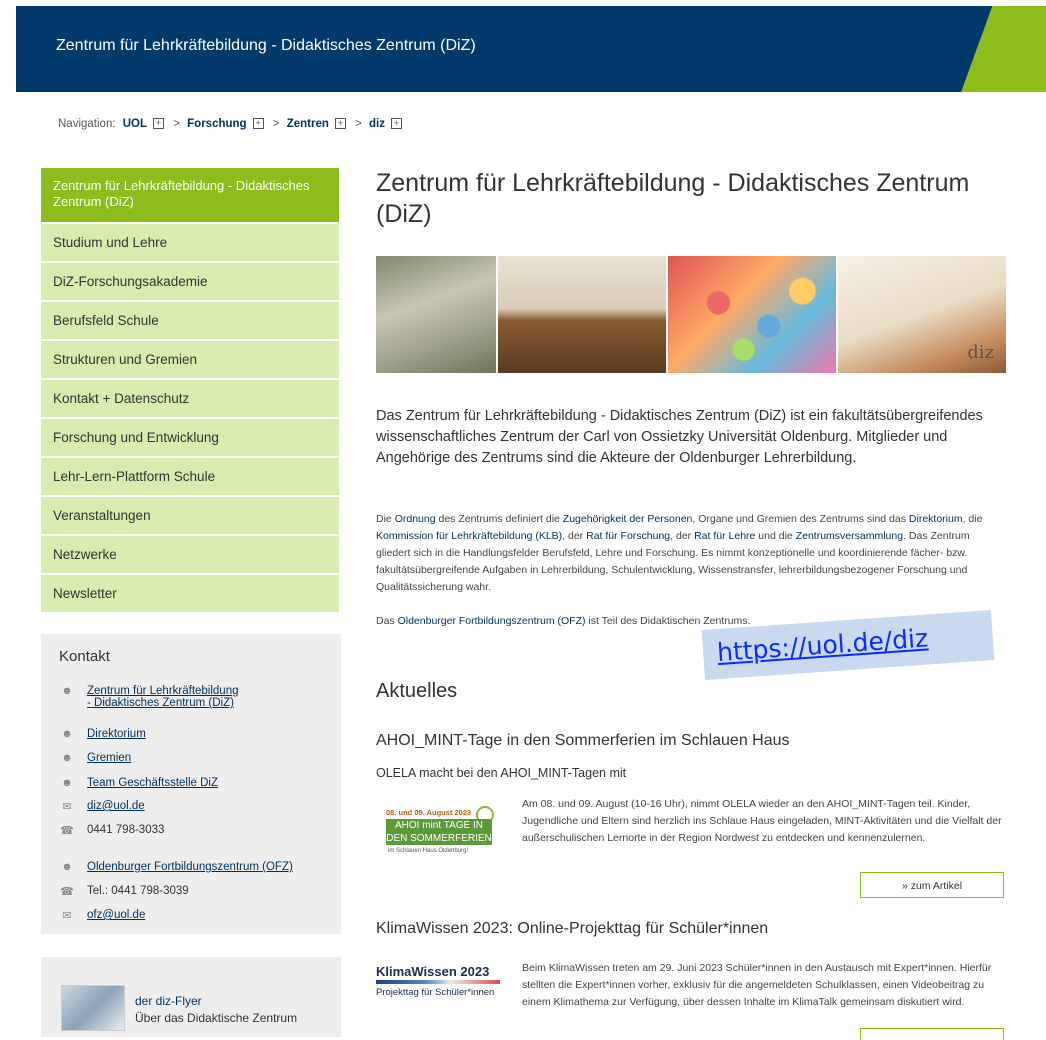  Describe the element at coordinates (668, 621) in the screenshot. I see `text: ist Teil des Didaktischen Zentrums.` at that location.